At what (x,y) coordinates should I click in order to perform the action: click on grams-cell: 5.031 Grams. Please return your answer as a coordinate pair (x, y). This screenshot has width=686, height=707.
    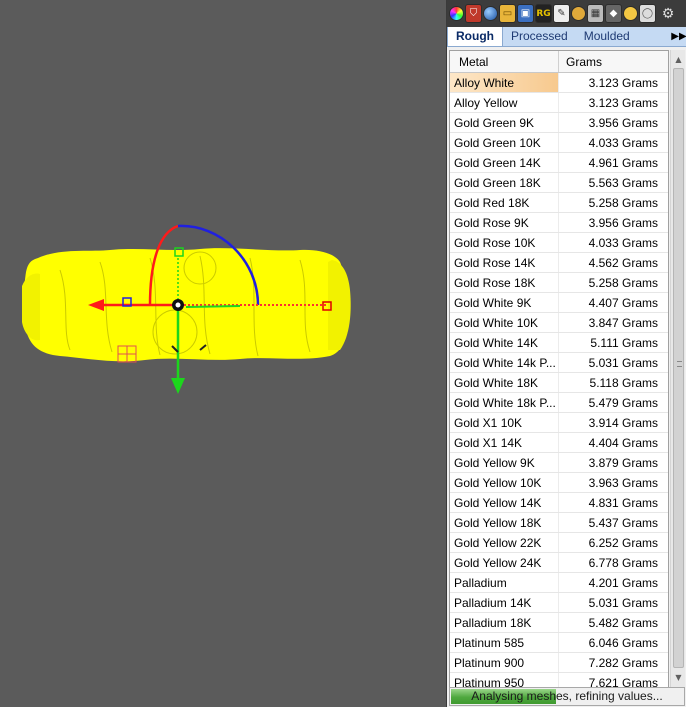
    Looking at the image, I should click on (623, 603).